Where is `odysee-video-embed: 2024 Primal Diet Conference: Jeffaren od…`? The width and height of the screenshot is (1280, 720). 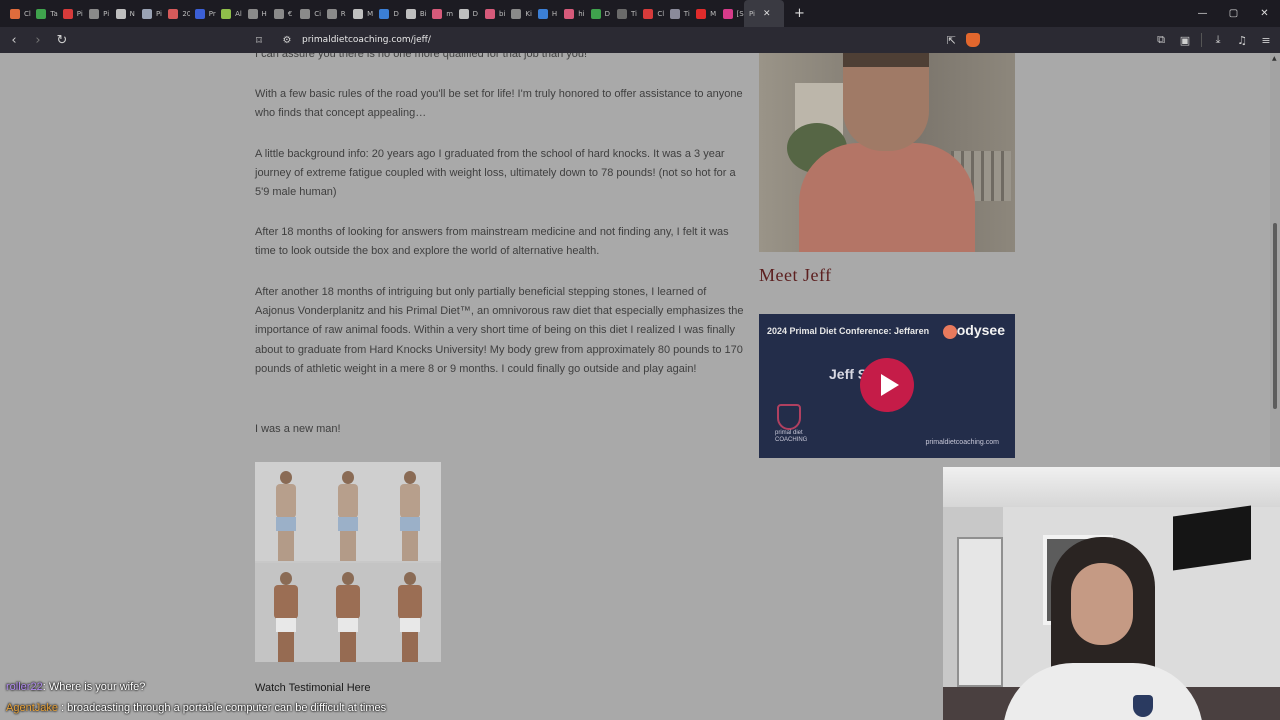
odysee-video-embed: 2024 Primal Diet Conference: Jeffaren od… is located at coordinates (887, 386).